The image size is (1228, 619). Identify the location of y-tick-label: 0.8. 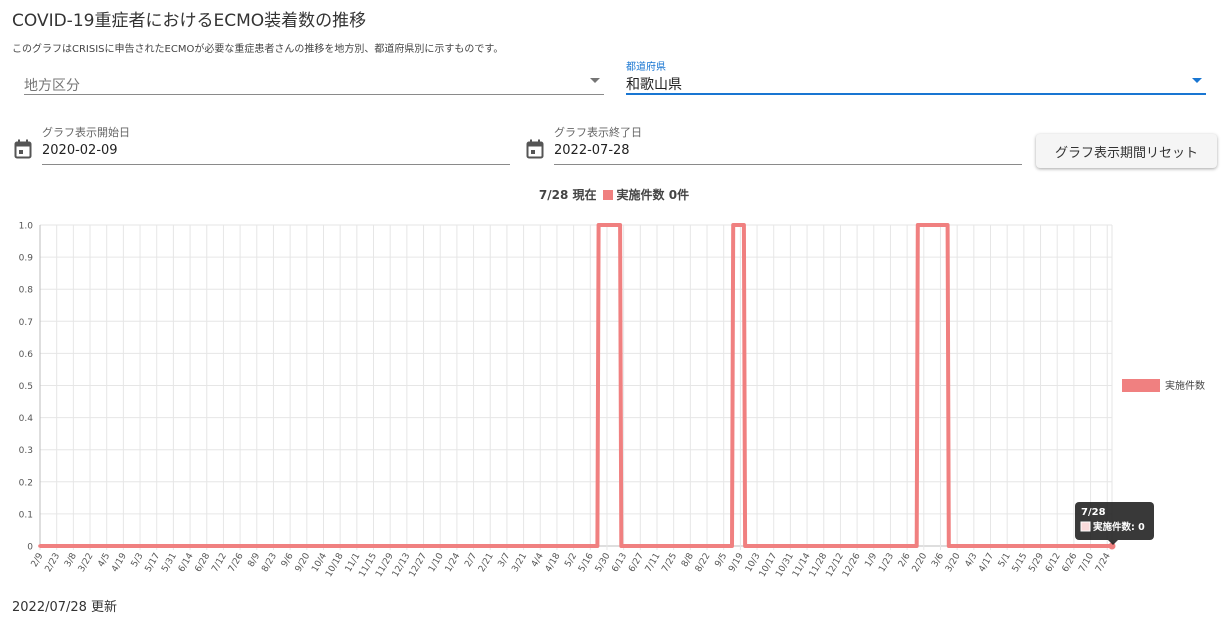
(26, 291).